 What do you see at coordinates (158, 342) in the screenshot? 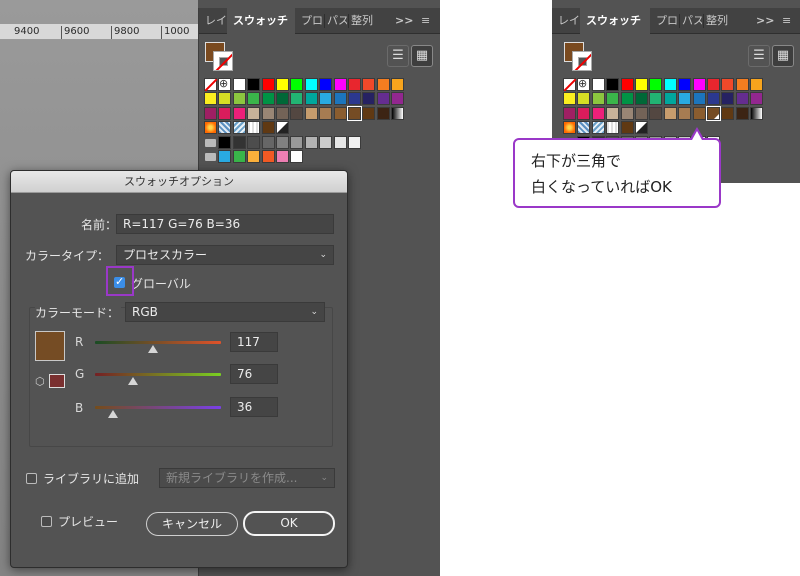
I see `r-slider-track` at bounding box center [158, 342].